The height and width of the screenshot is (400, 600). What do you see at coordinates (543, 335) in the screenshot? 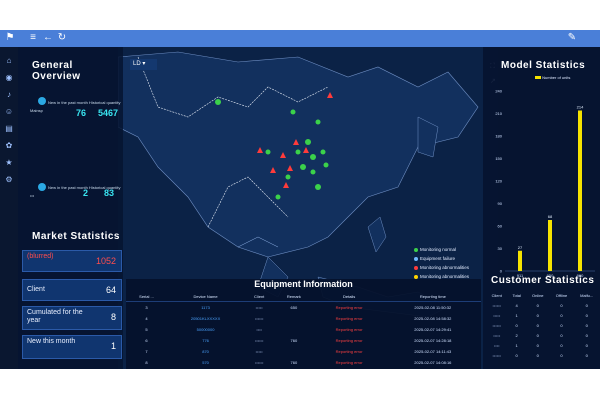
I see `table-row: ••••• 2 0 0 0` at bounding box center [543, 335].